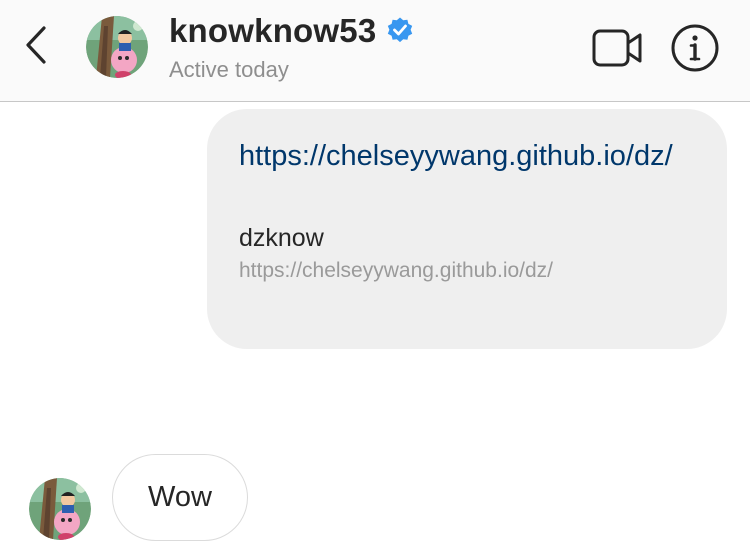 This screenshot has height=548, width=750. Describe the element at coordinates (396, 270) in the screenshot. I see `link-preview-url: https://chelseyywang.github.io/dz/` at that location.